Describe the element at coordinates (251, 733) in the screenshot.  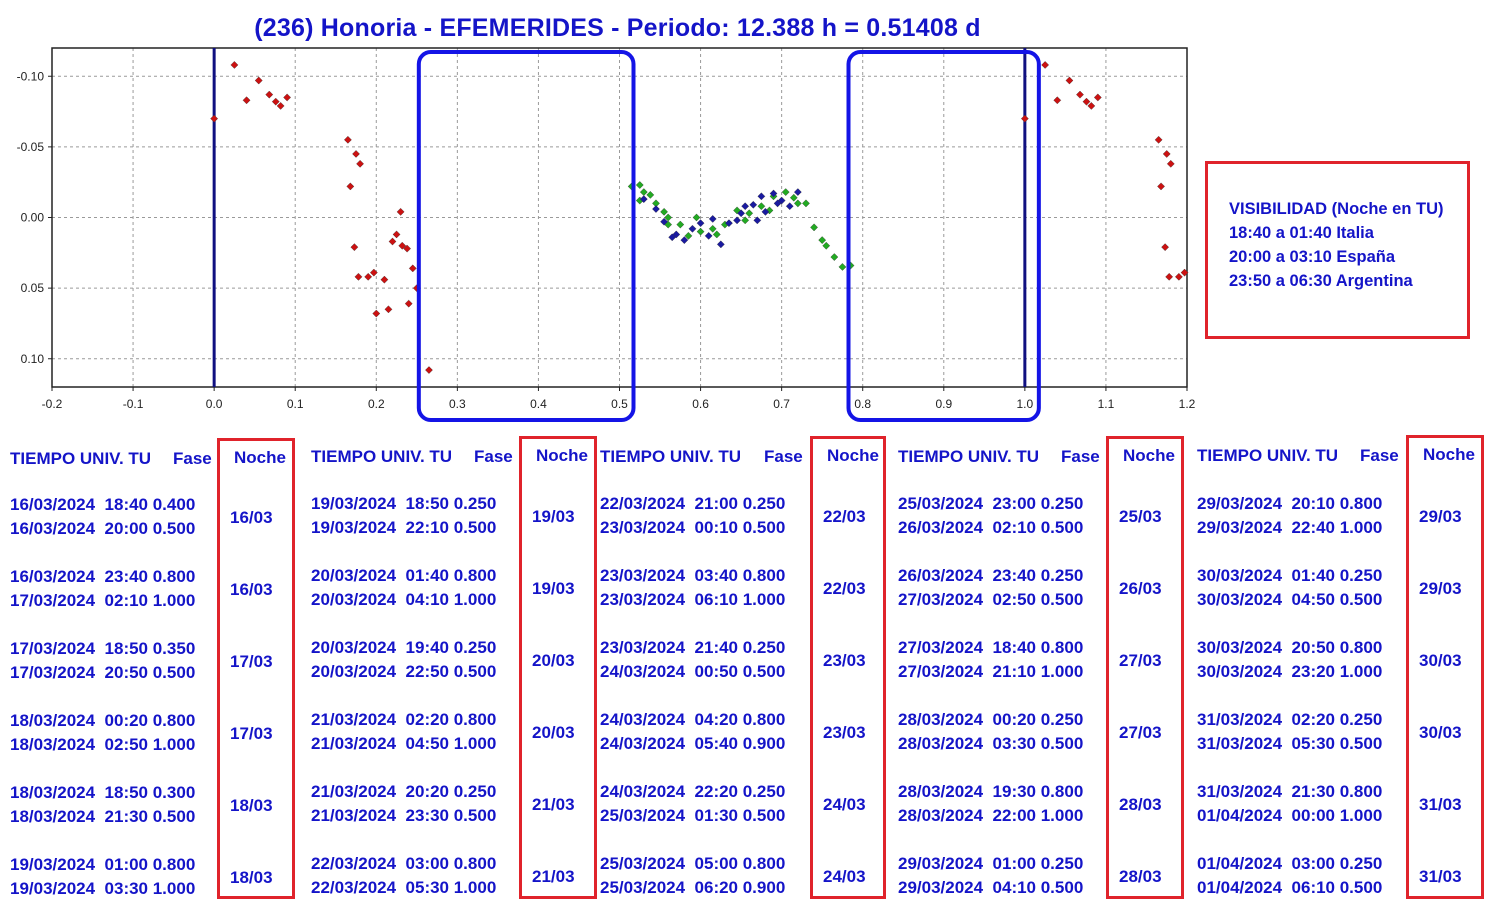
I see `noche-value: 17/03` at that location.